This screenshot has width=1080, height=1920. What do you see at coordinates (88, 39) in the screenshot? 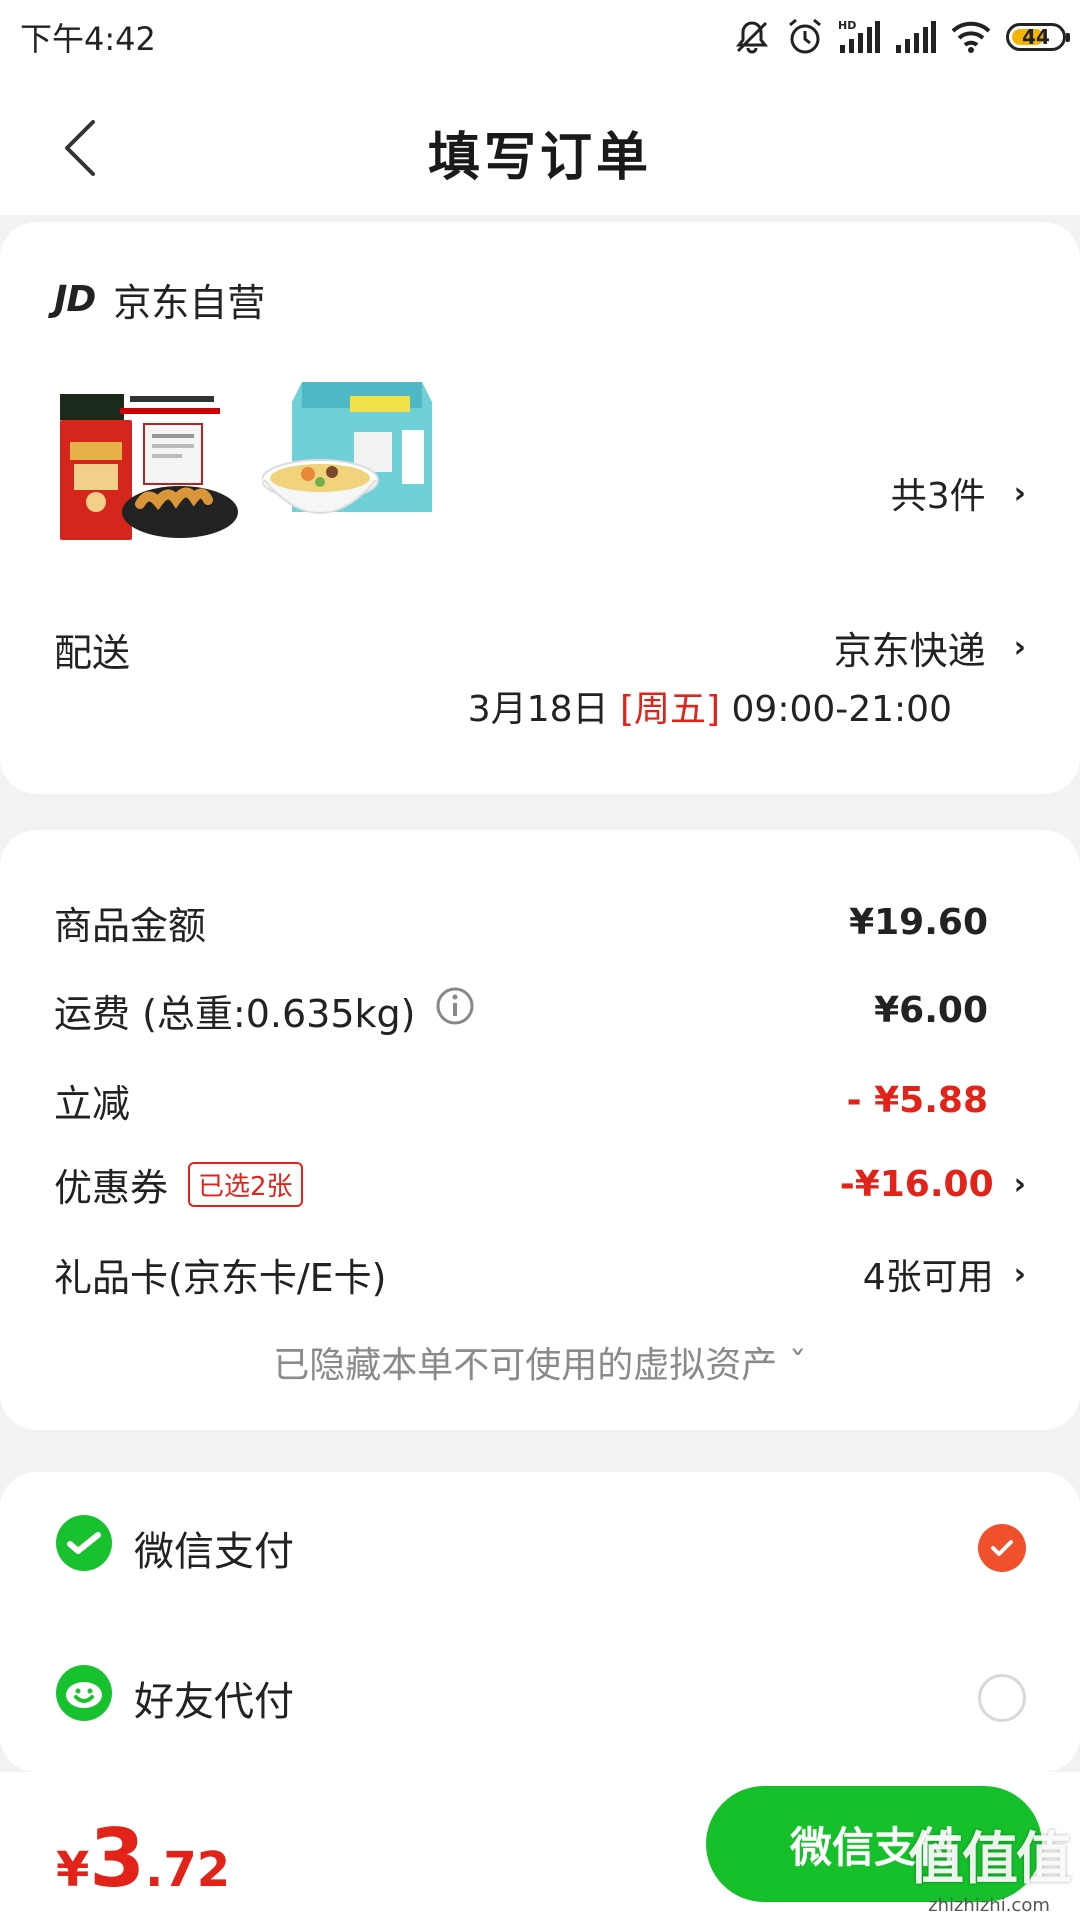
I see `status-time: 下午4:42` at bounding box center [88, 39].